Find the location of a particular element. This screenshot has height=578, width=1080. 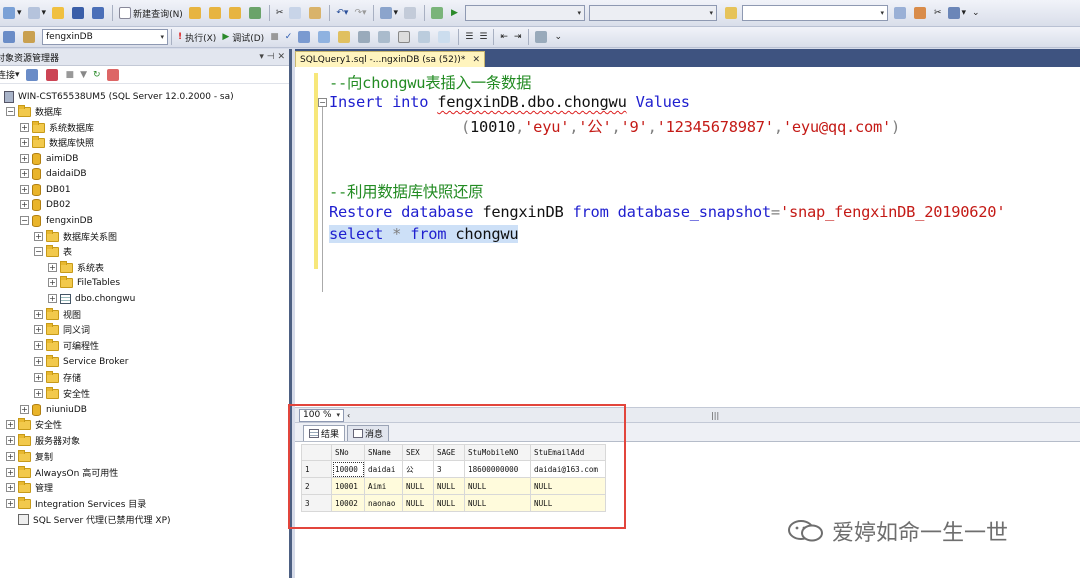

stop-icon: ■ is located at coordinates (70, 75).